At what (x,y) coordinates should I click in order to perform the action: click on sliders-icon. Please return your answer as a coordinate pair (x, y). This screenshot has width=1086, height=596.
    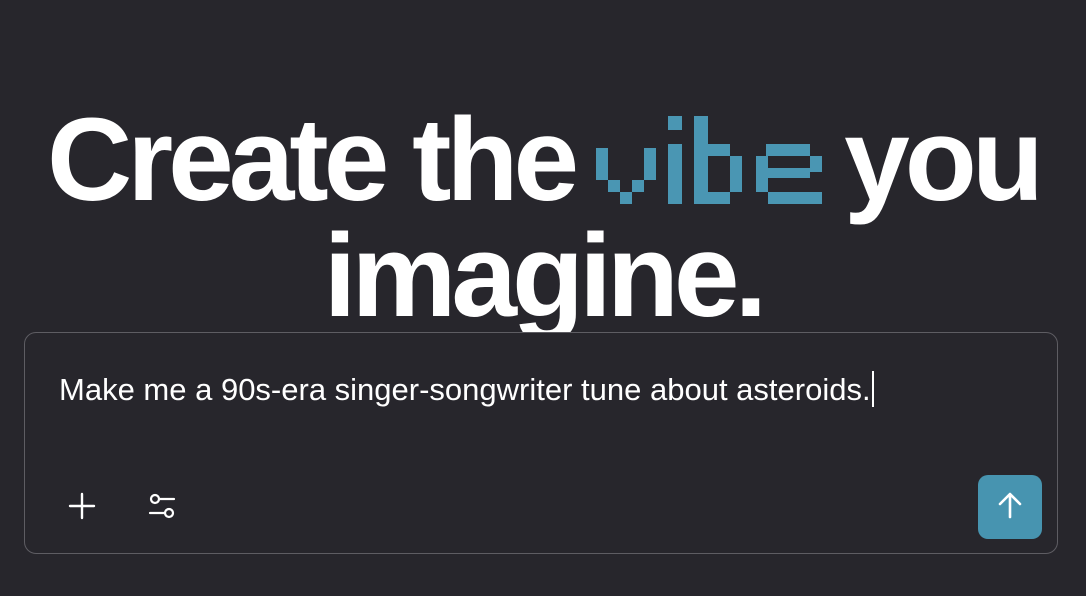
    Looking at the image, I should click on (162, 508).